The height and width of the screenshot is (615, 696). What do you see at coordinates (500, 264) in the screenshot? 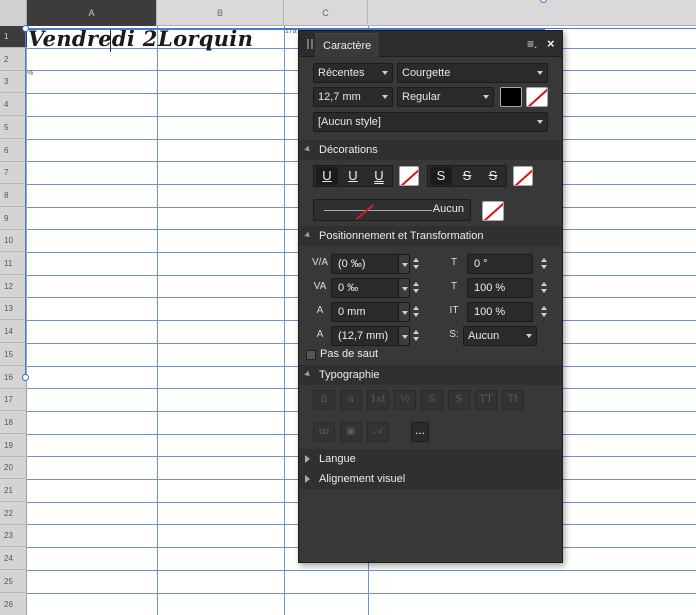
I see `shear-field: 0 °` at bounding box center [500, 264].